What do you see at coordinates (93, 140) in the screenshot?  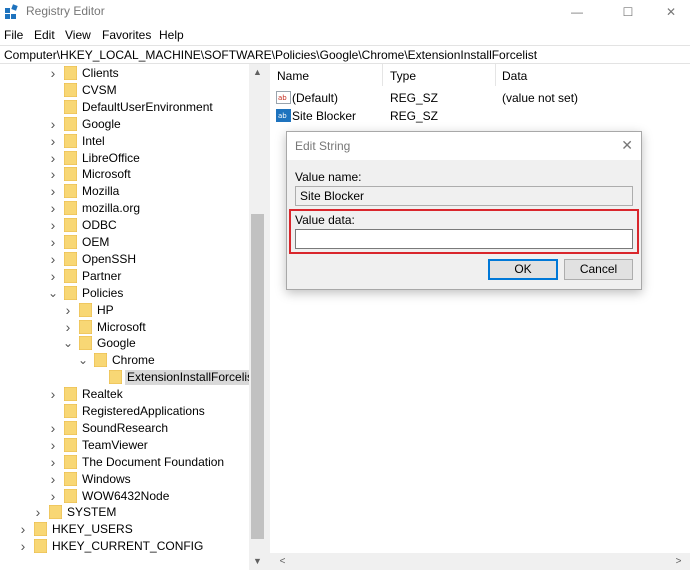 I see `tree-item-label: Intel` at bounding box center [93, 140].